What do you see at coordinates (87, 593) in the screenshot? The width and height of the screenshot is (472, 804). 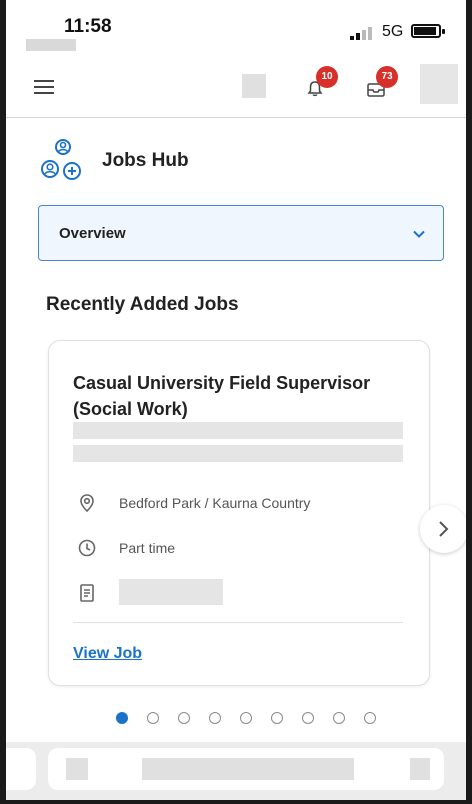 I see `document-icon` at bounding box center [87, 593].